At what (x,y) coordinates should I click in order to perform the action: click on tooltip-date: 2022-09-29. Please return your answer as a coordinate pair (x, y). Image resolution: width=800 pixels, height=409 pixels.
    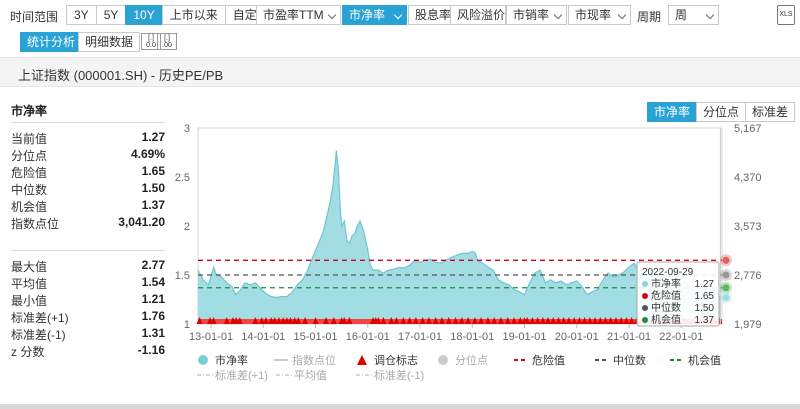
    Looking at the image, I should click on (668, 272).